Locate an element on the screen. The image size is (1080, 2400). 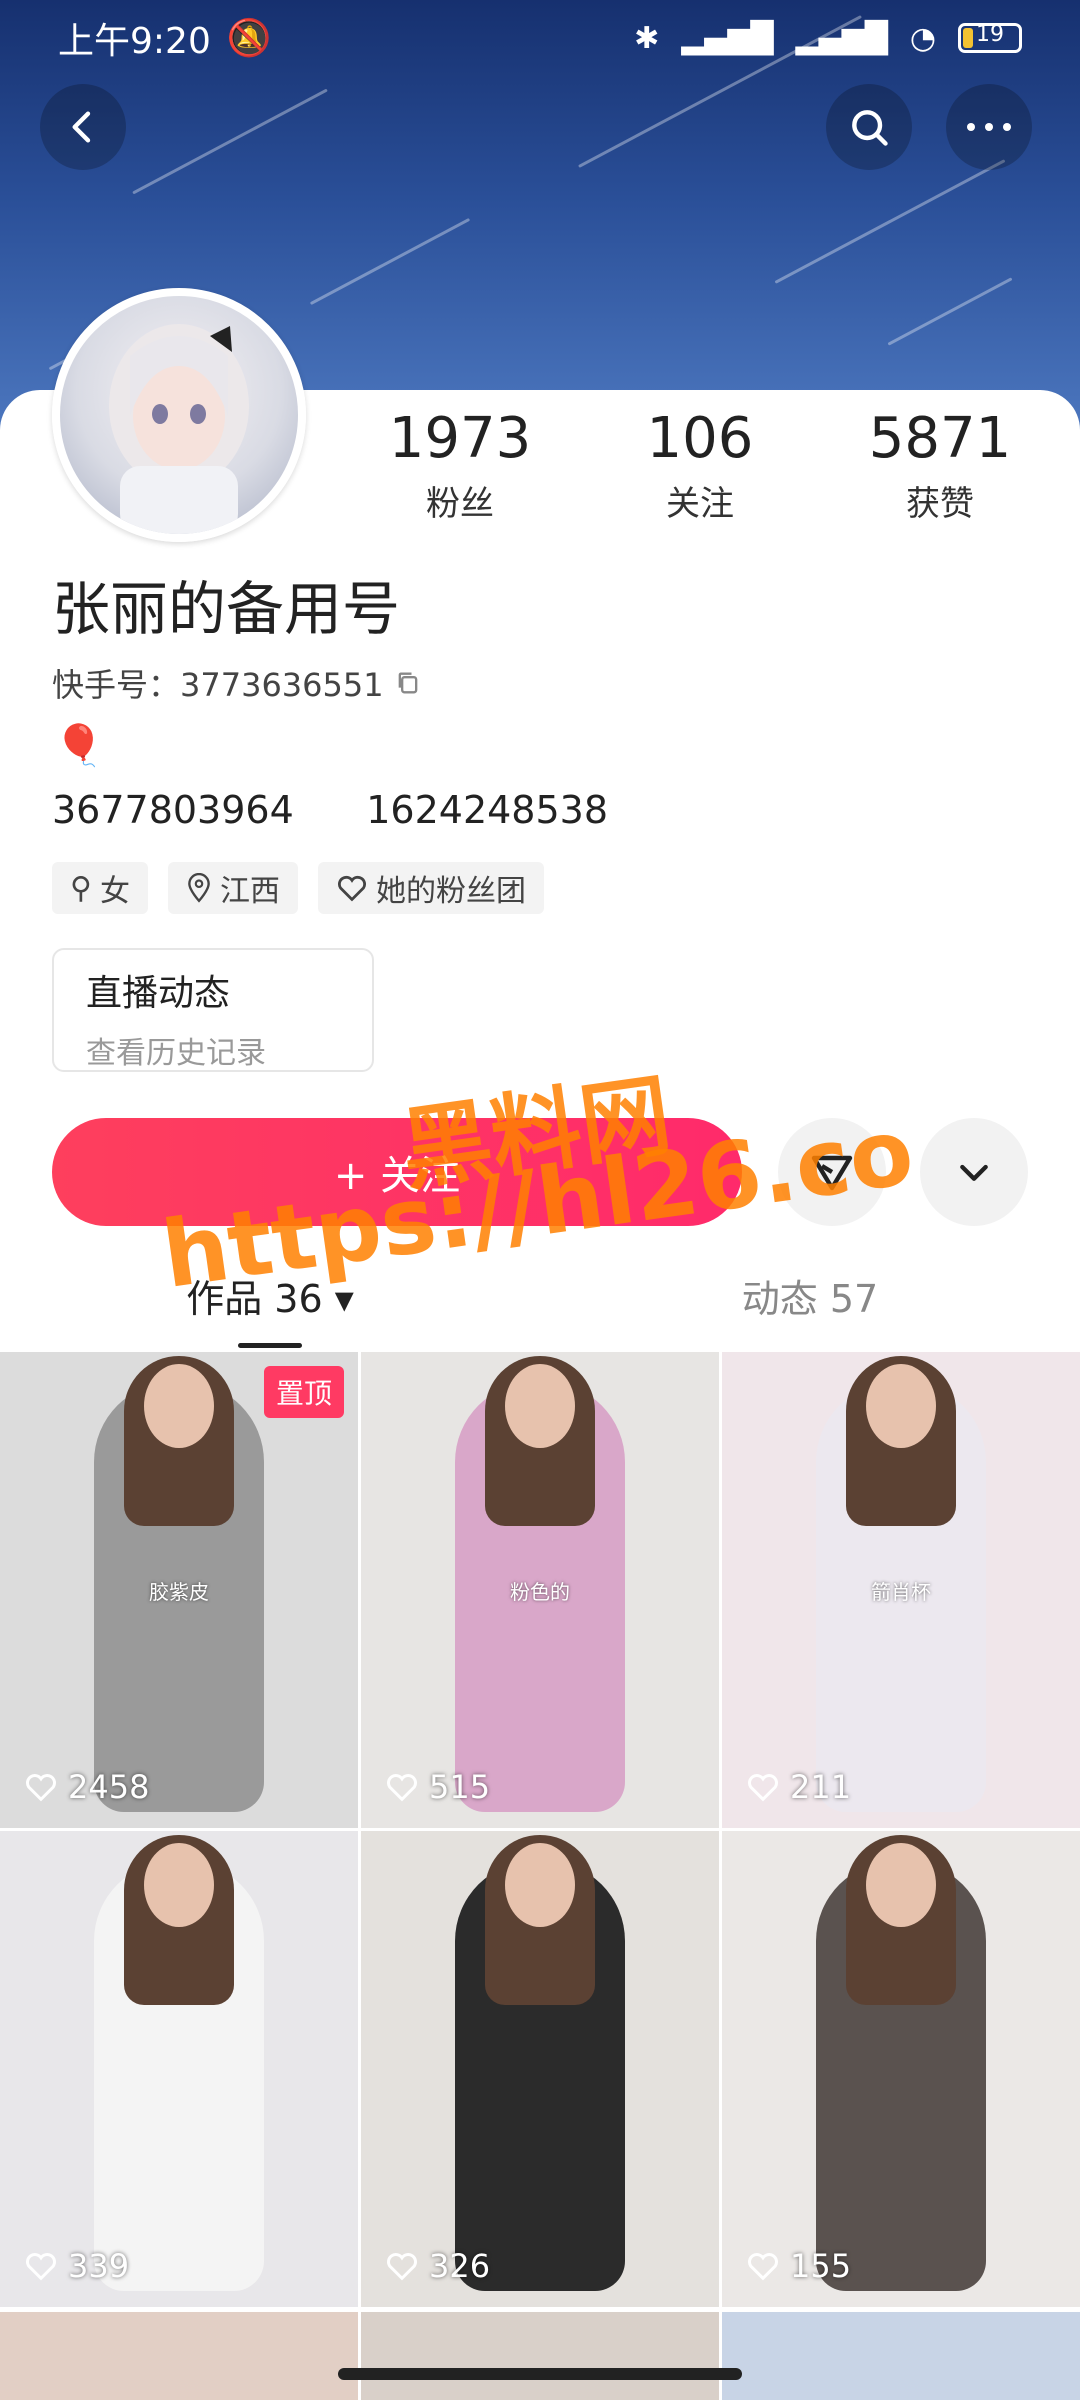
signal-icon-2: ▂▄▆█ is located at coordinates (841, 38).